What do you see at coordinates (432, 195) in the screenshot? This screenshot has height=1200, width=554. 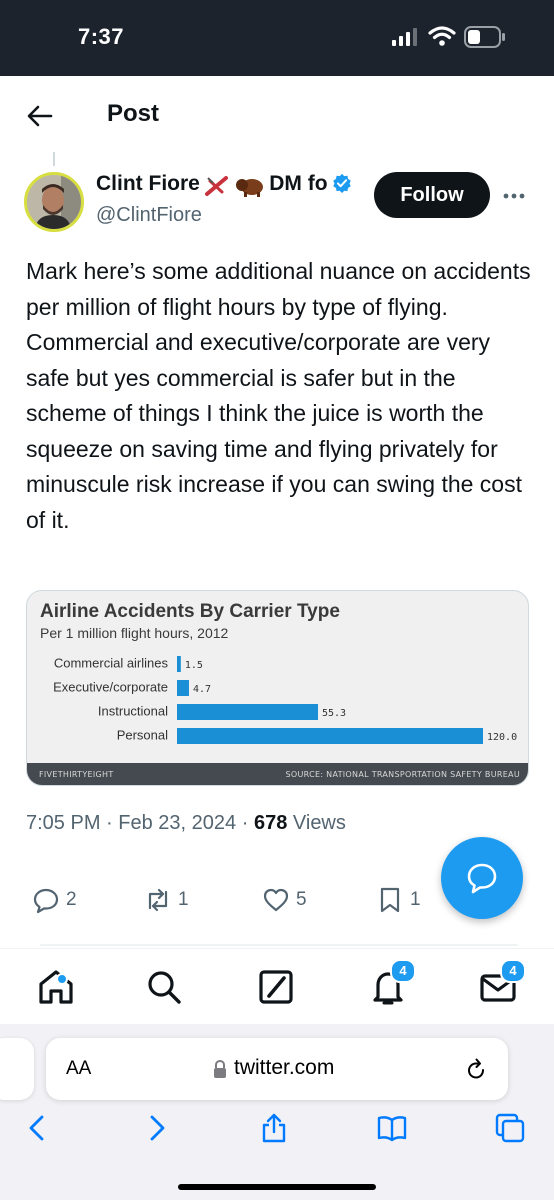 I see `follow-button: Follow` at bounding box center [432, 195].